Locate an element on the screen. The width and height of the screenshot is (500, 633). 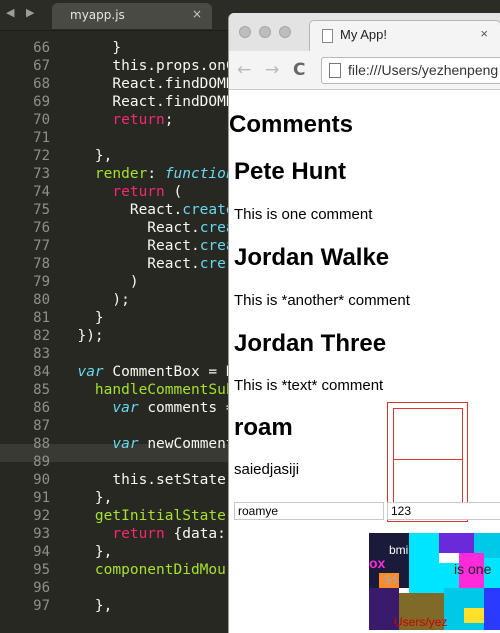
code-line: ); is located at coordinates (95, 300).